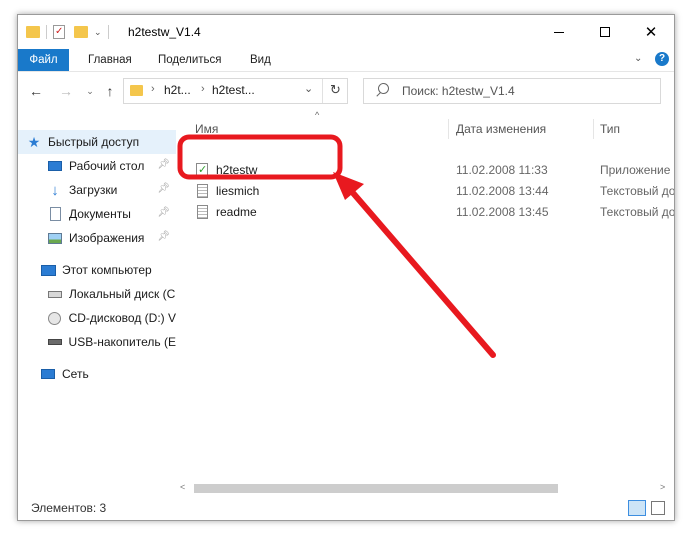 This screenshot has height=536, width=690. Describe the element at coordinates (662, 59) in the screenshot. I see `help-icon: ?` at that location.